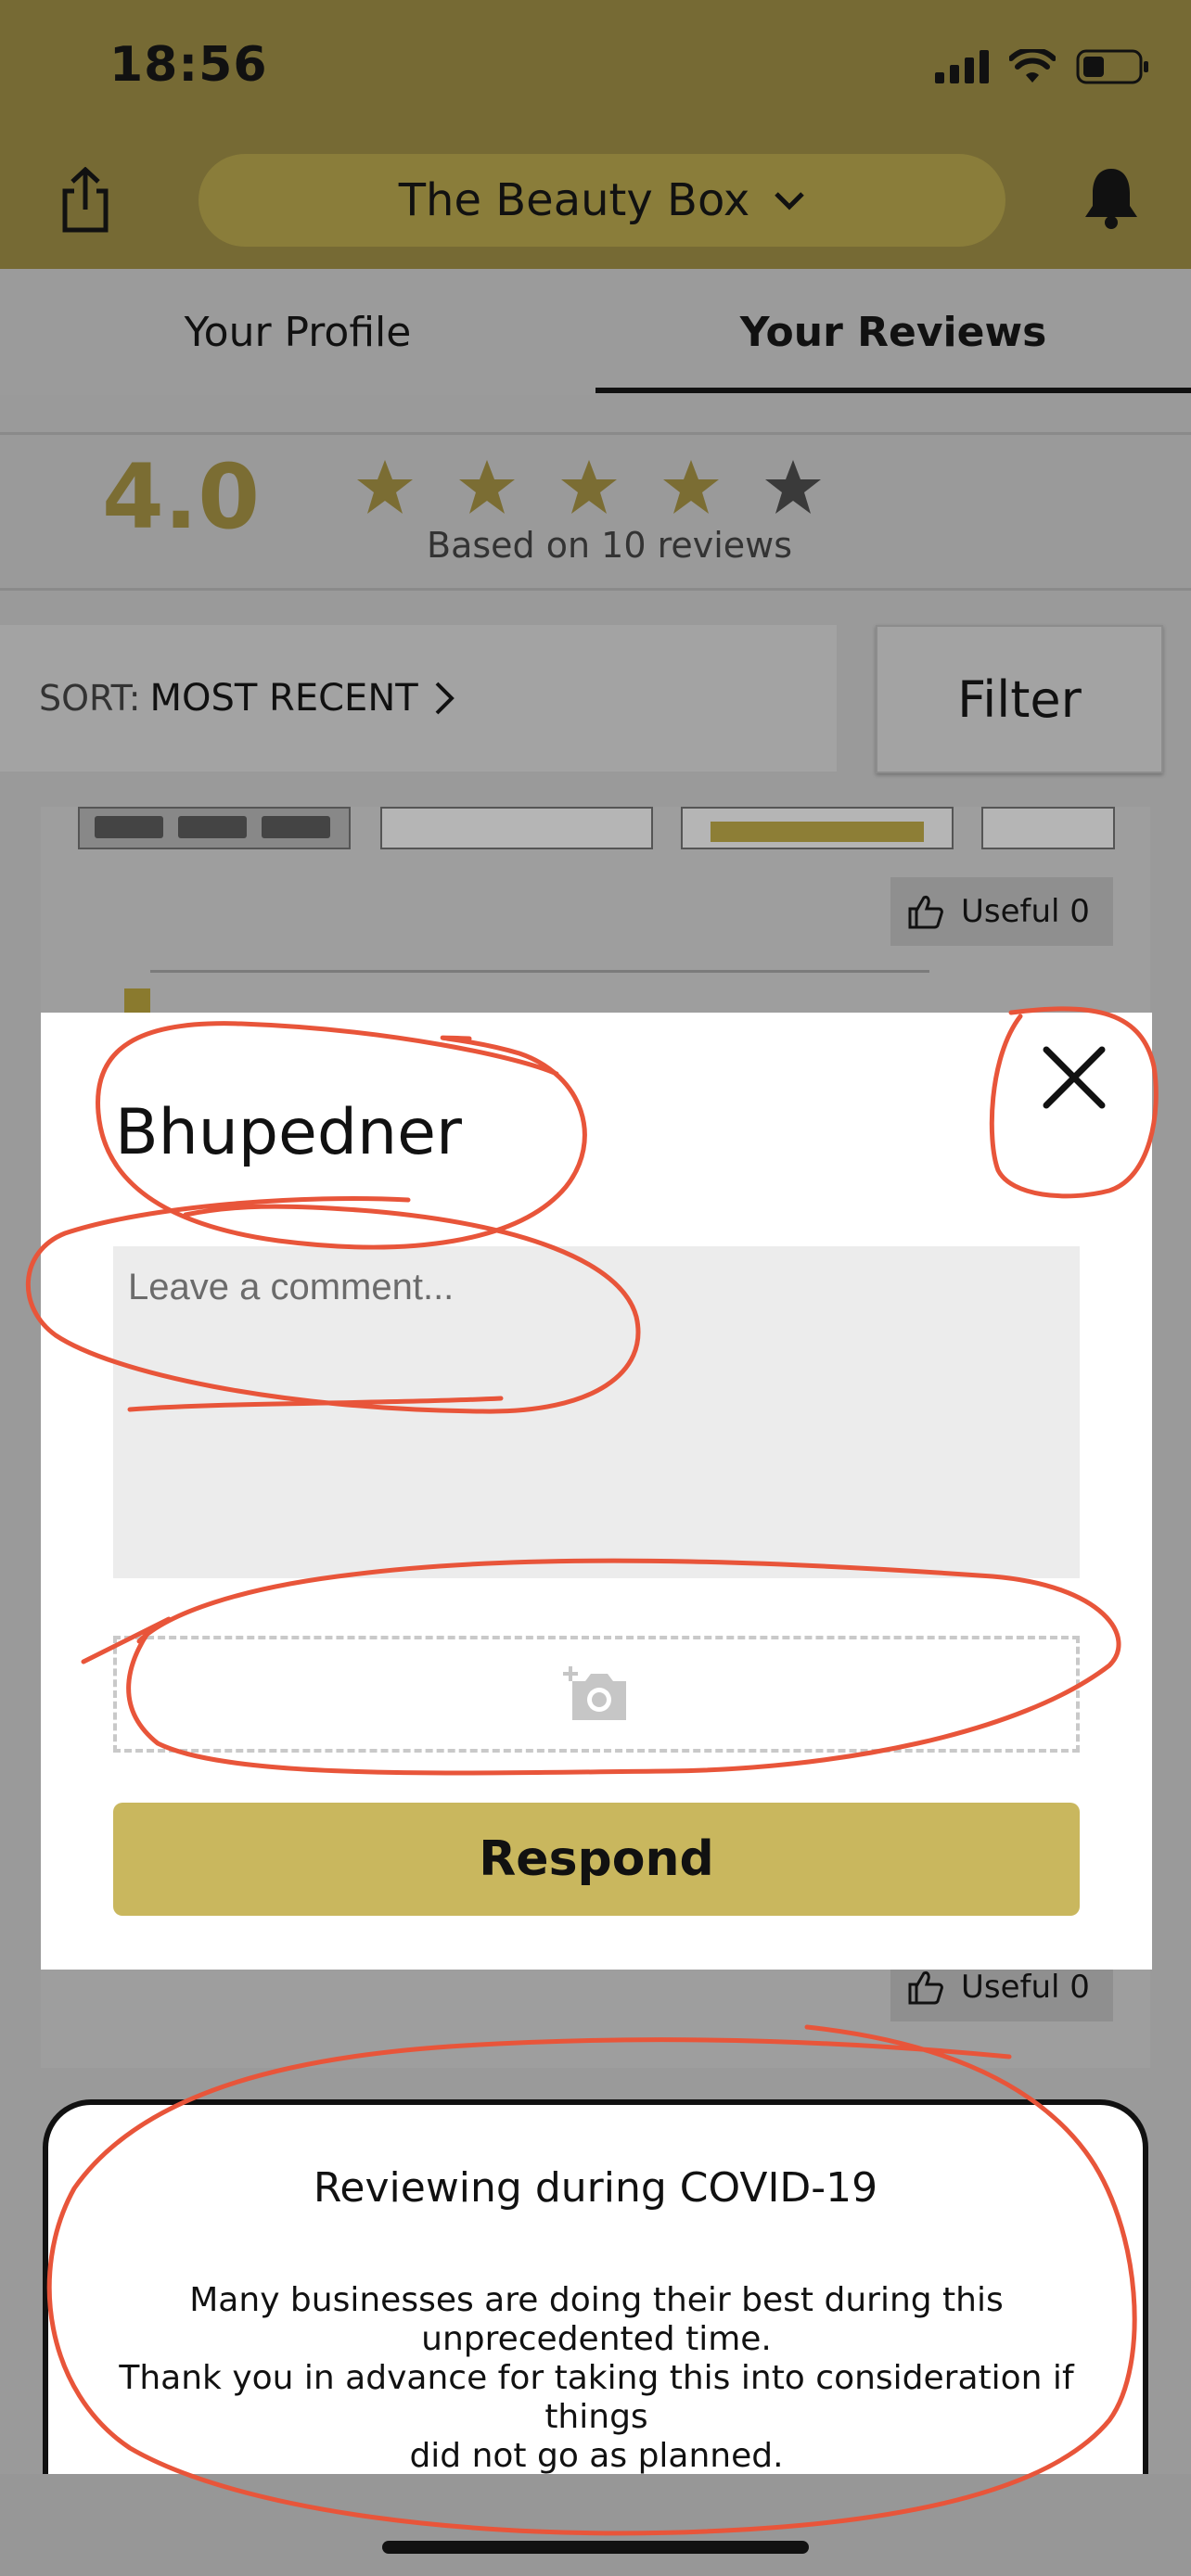 The width and height of the screenshot is (1191, 2576). What do you see at coordinates (137, 1000) in the screenshot?
I see `avatar` at bounding box center [137, 1000].